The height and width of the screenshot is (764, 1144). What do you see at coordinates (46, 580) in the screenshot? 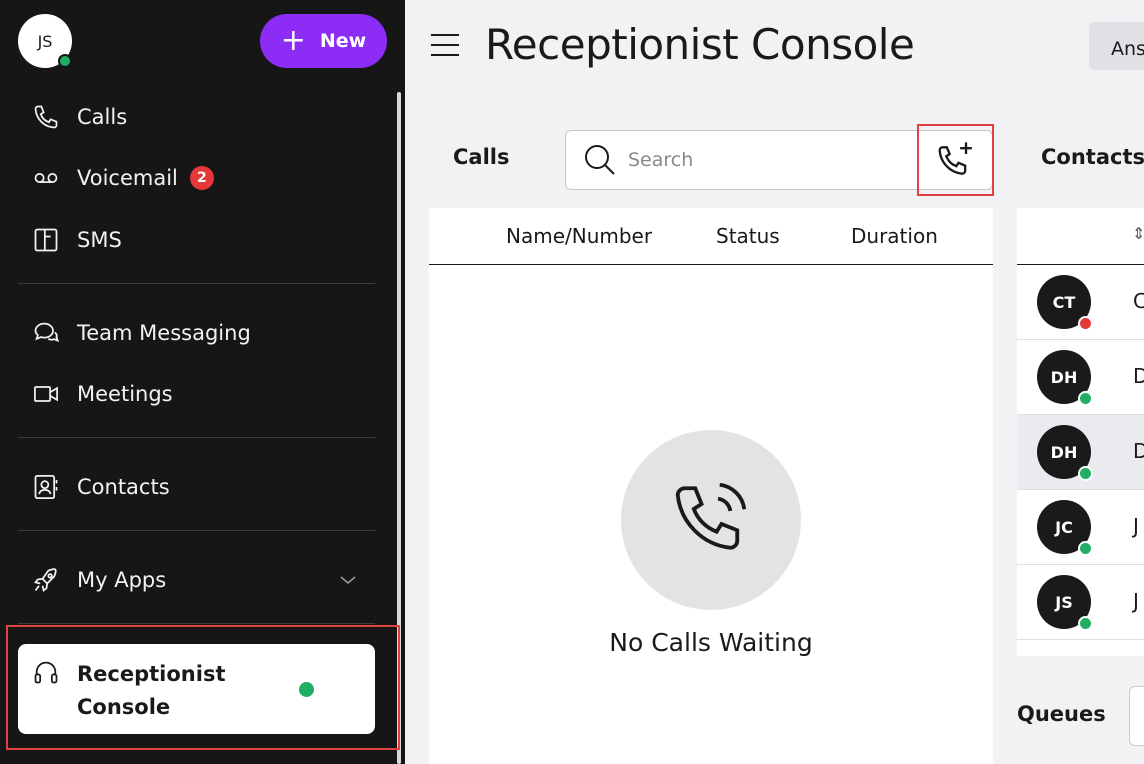
I see `rocket-icon` at bounding box center [46, 580].